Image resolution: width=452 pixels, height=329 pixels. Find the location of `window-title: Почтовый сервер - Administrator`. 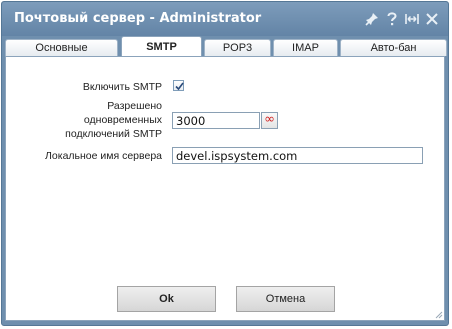

window-title: Почтовый сервер - Administrator is located at coordinates (138, 18).